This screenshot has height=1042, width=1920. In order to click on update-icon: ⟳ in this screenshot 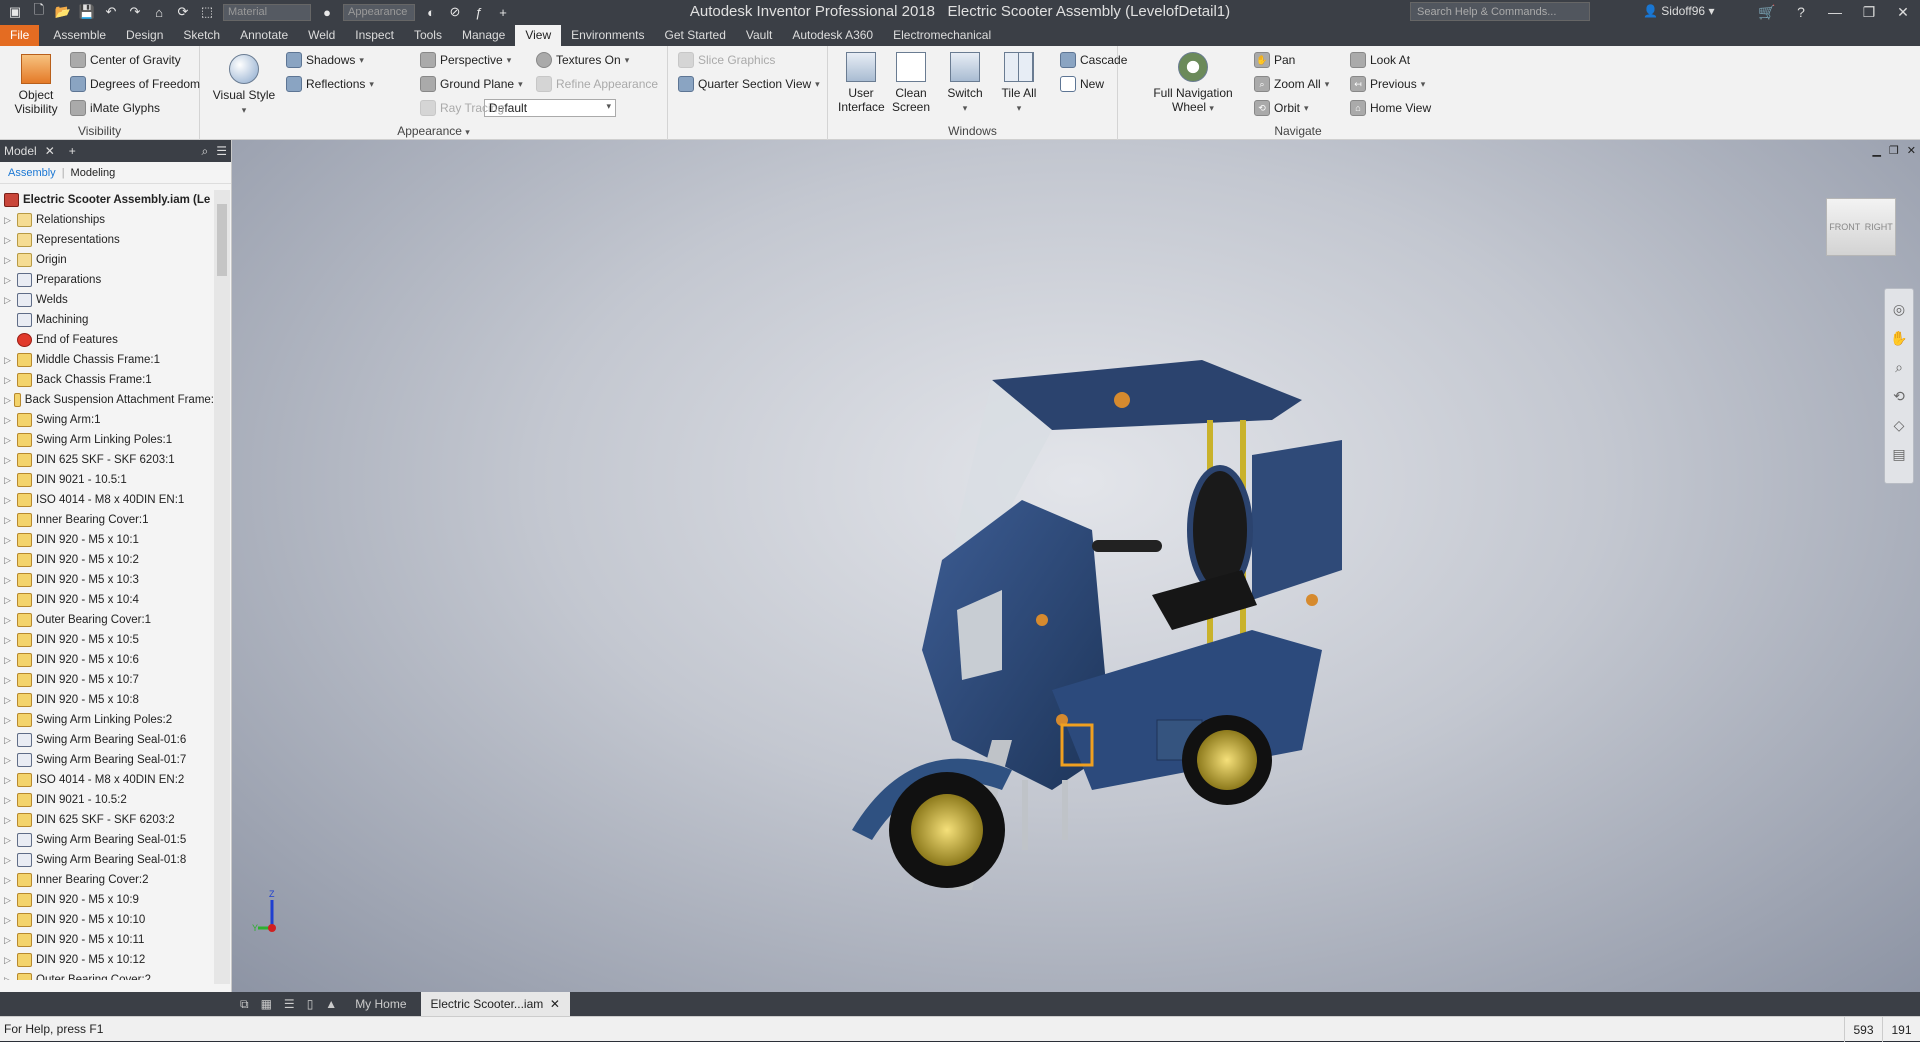, I will do `click(183, 12)`.